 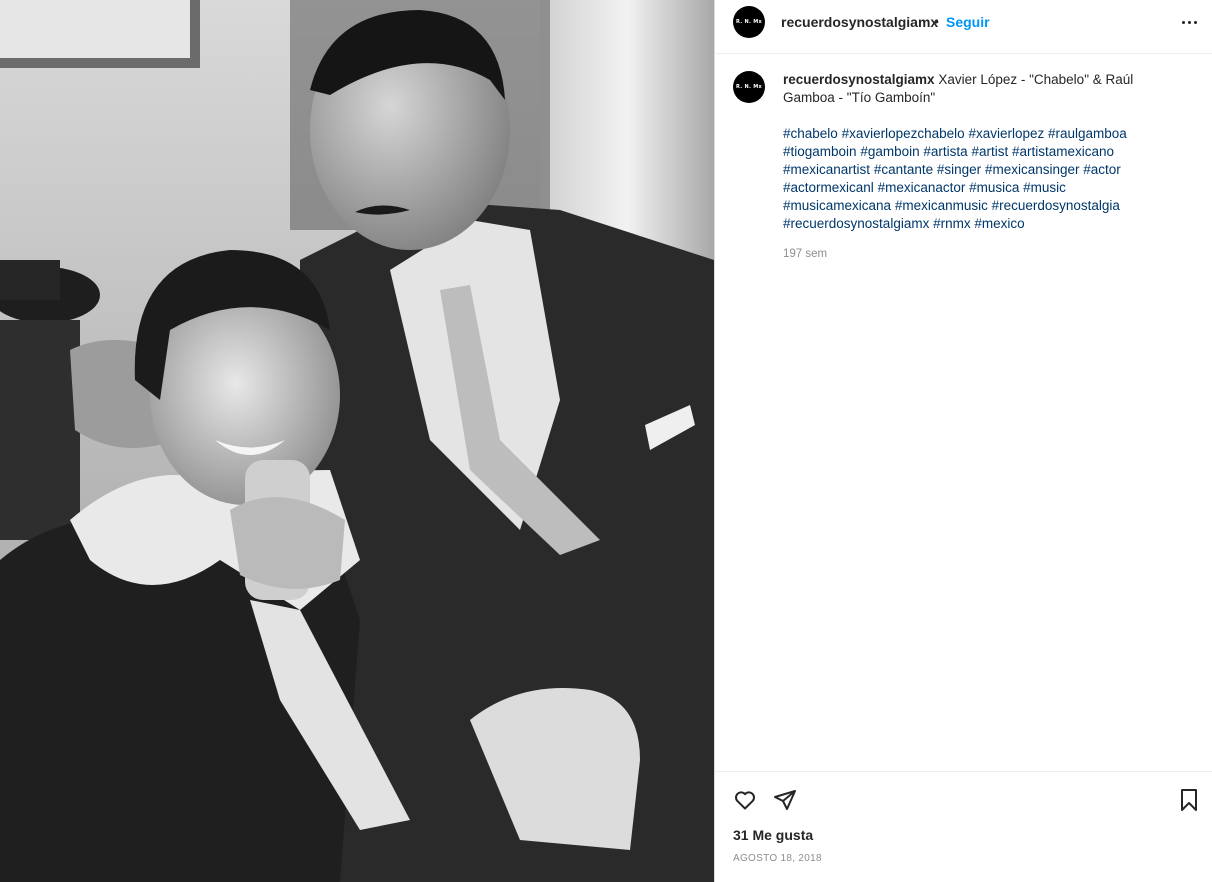 I want to click on hashtag-link: #chabelo, so click(x=810, y=133).